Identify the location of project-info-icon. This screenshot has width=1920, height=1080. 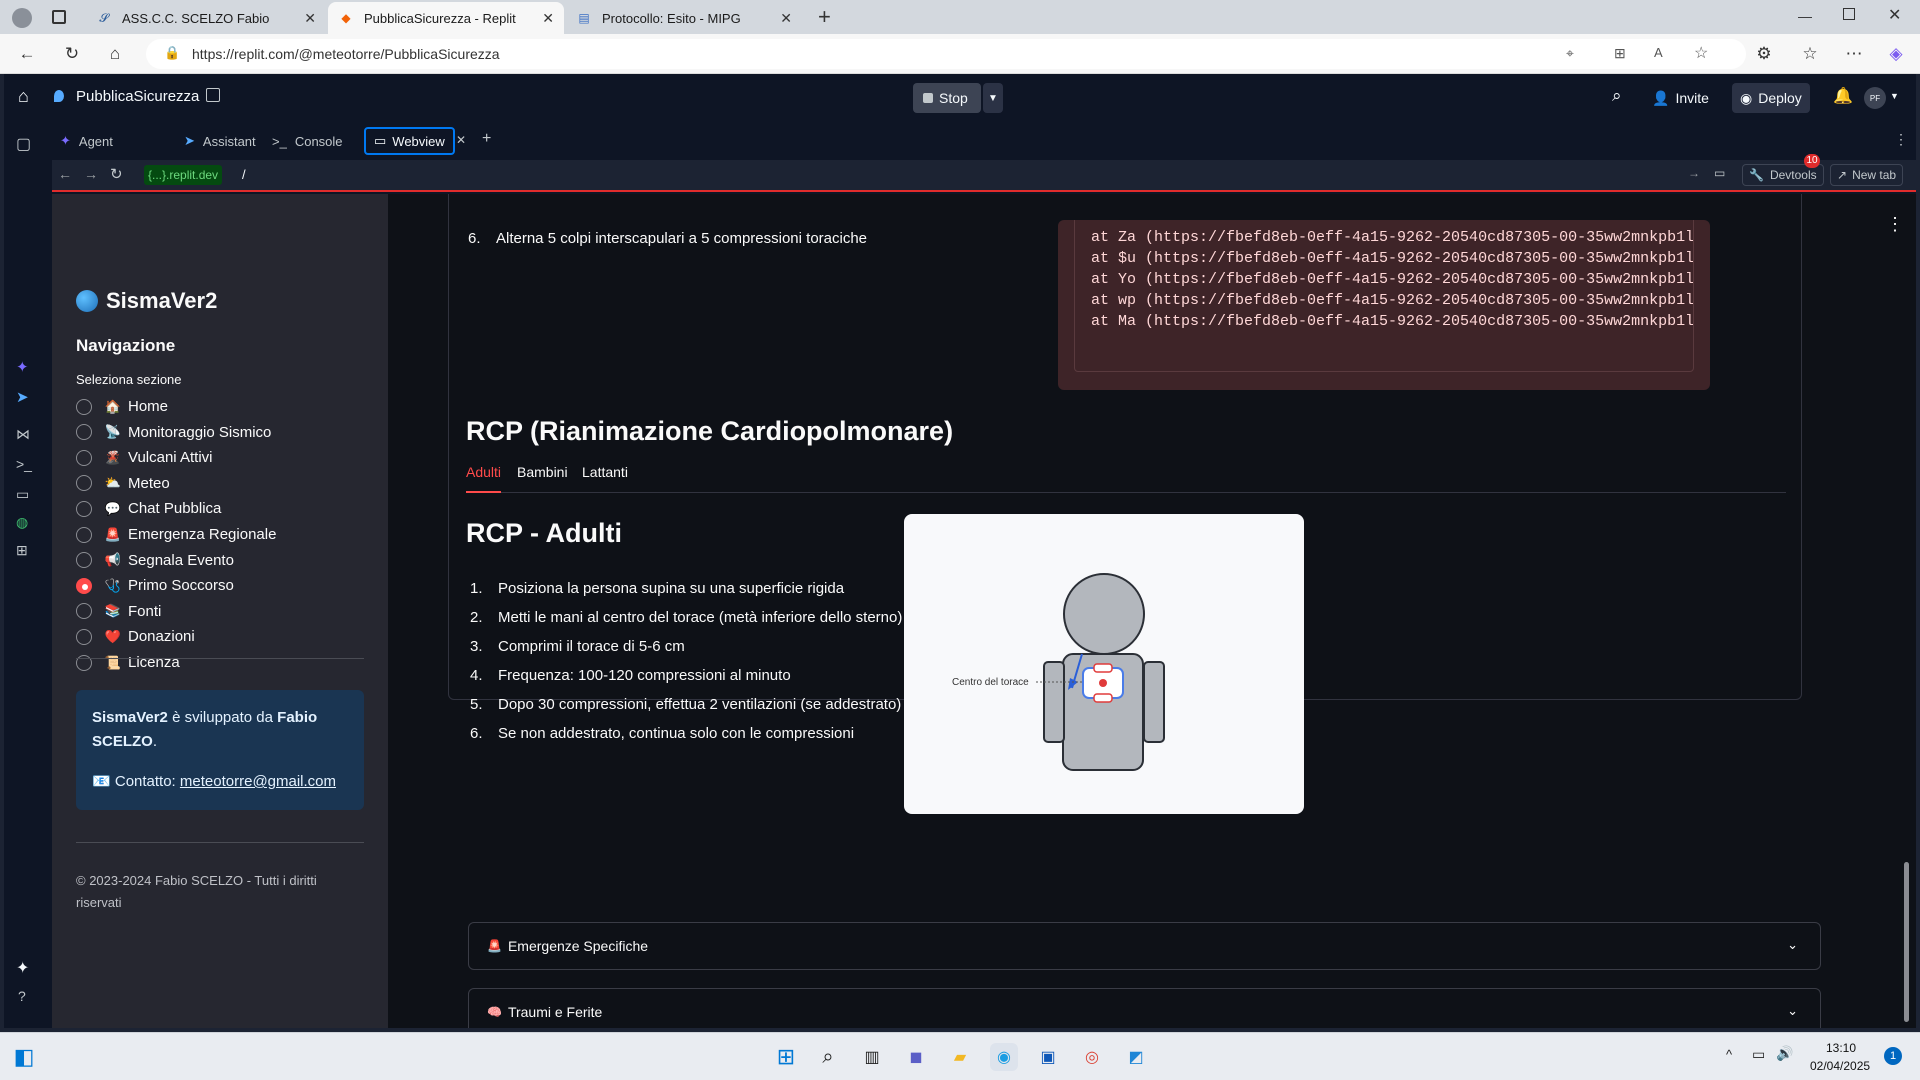
(213, 95).